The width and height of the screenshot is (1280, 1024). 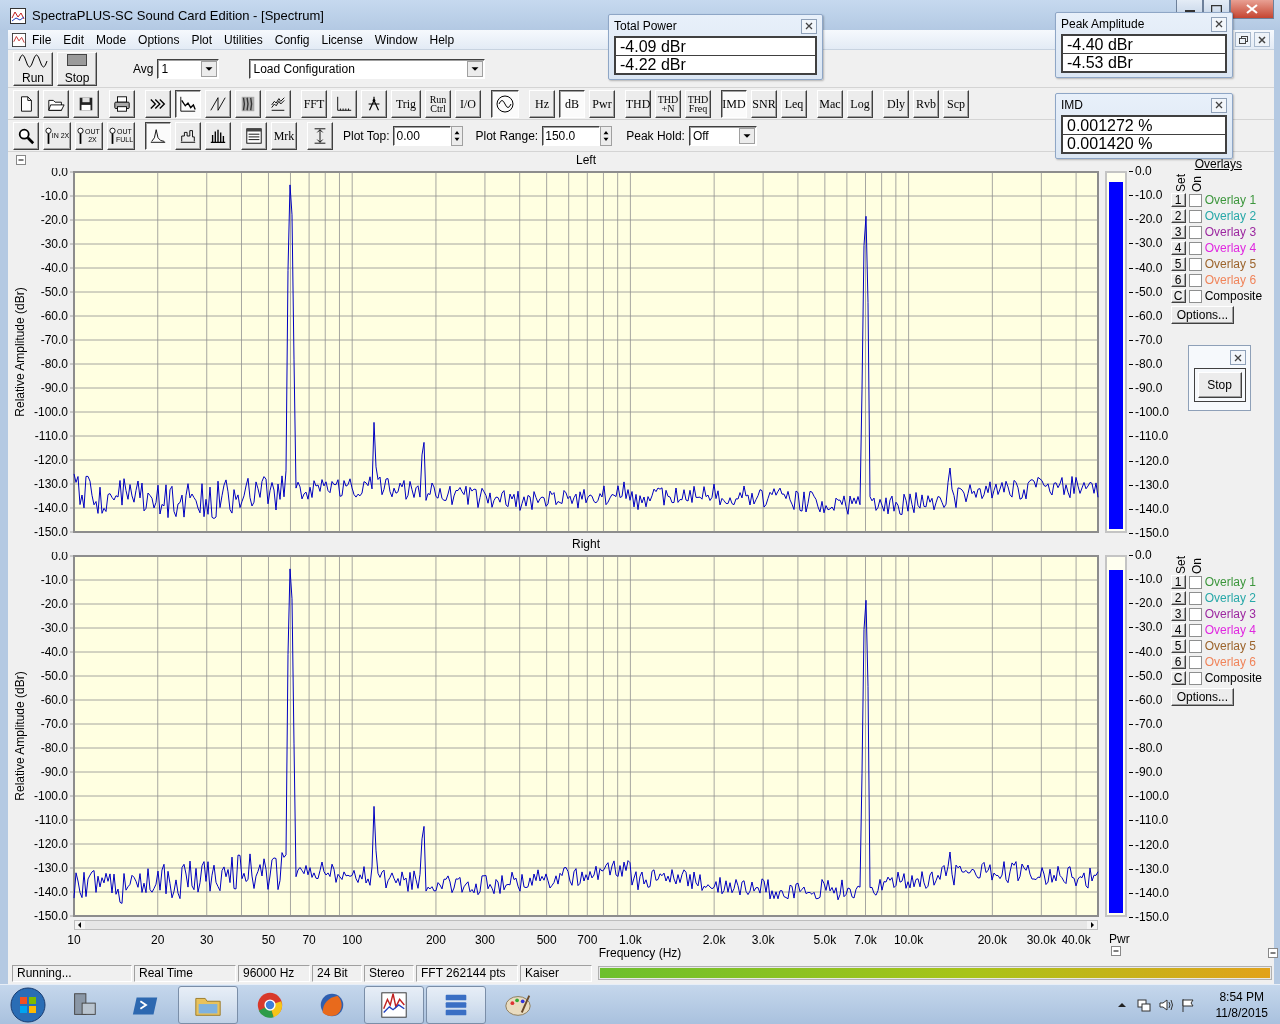 I want to click on meter-scale-label: -70.0, so click(x=1149, y=339).